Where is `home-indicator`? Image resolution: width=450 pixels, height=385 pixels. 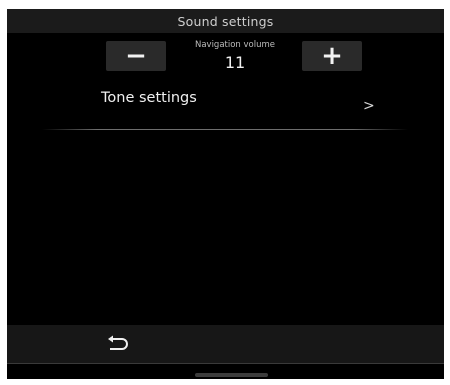 home-indicator is located at coordinates (231, 375).